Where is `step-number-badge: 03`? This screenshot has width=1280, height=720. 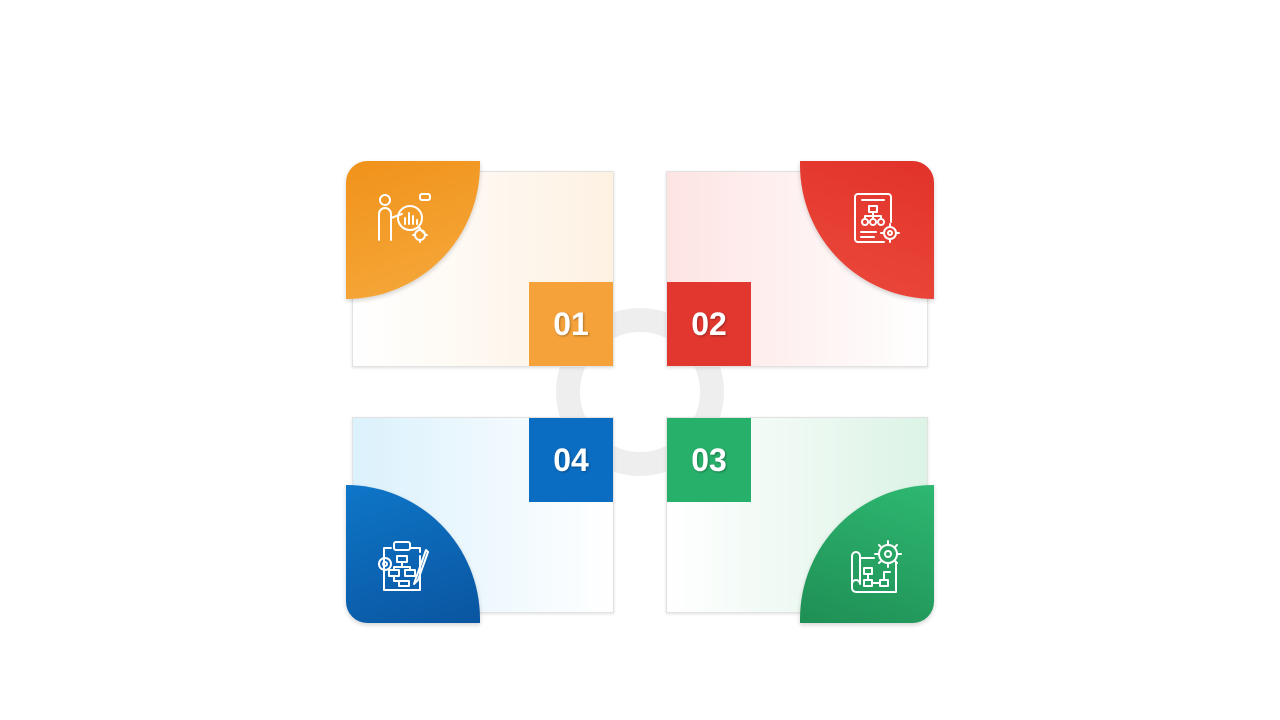
step-number-badge: 03 is located at coordinates (709, 460).